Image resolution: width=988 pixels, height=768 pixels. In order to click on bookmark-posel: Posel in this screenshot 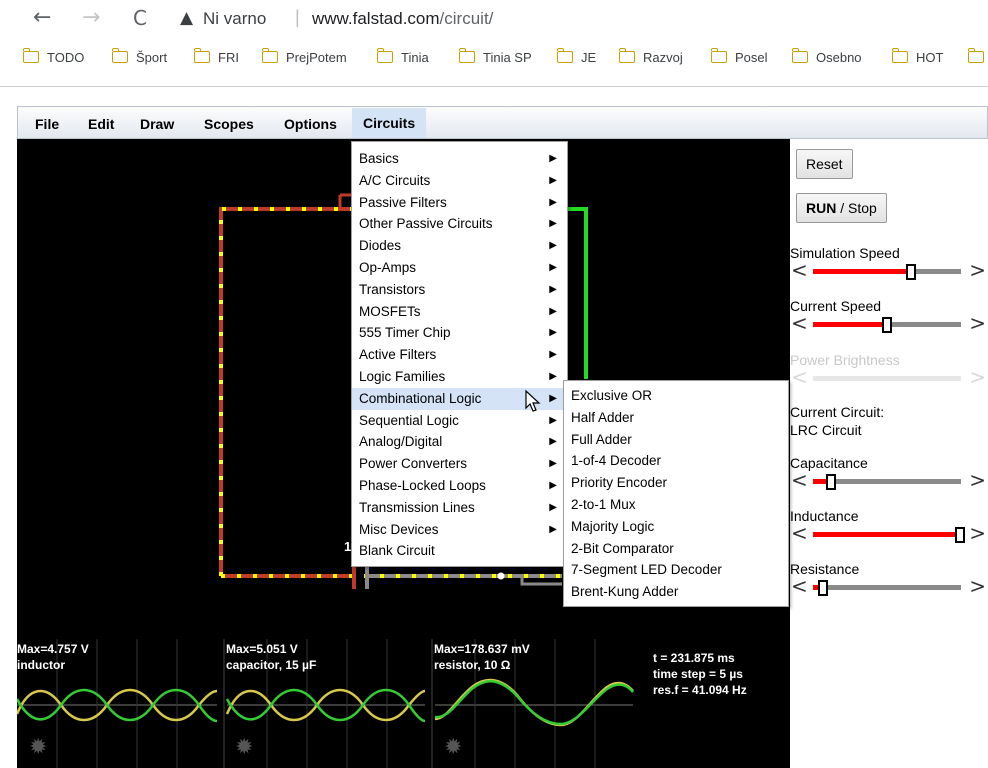, I will do `click(739, 57)`.